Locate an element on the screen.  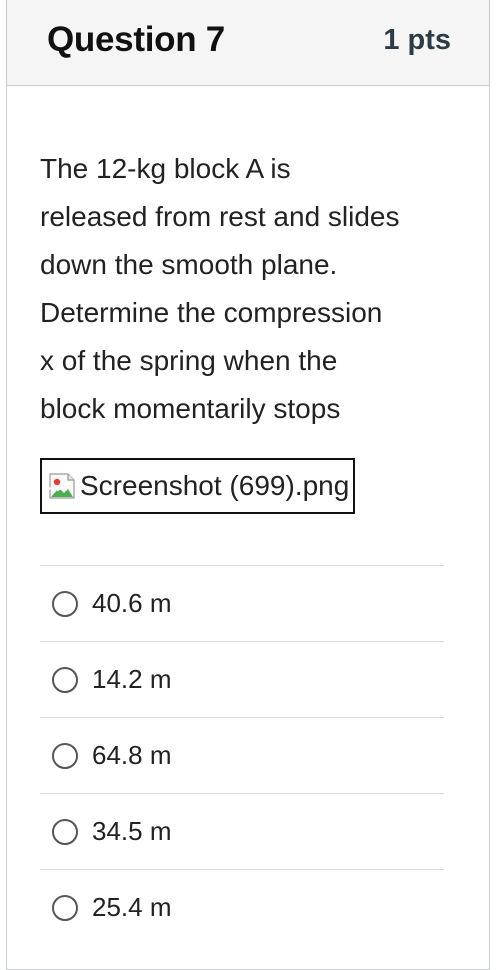
question-title: Question 7 is located at coordinates (136, 39).